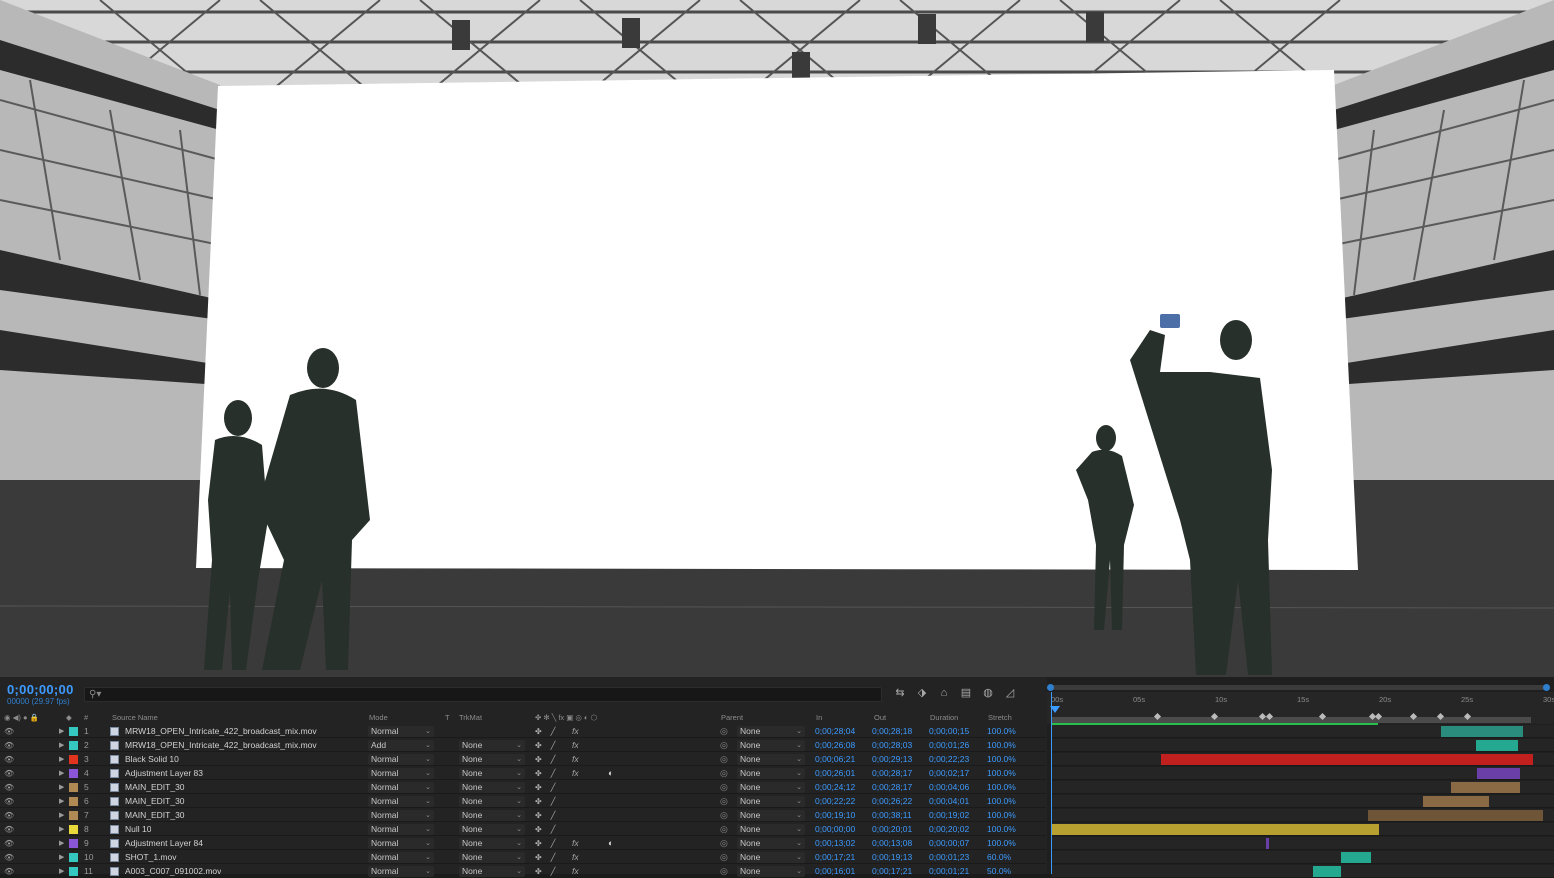 This screenshot has width=1554, height=878. What do you see at coordinates (835, 773) in the screenshot?
I see `in-point: 0;00;26;01` at bounding box center [835, 773].